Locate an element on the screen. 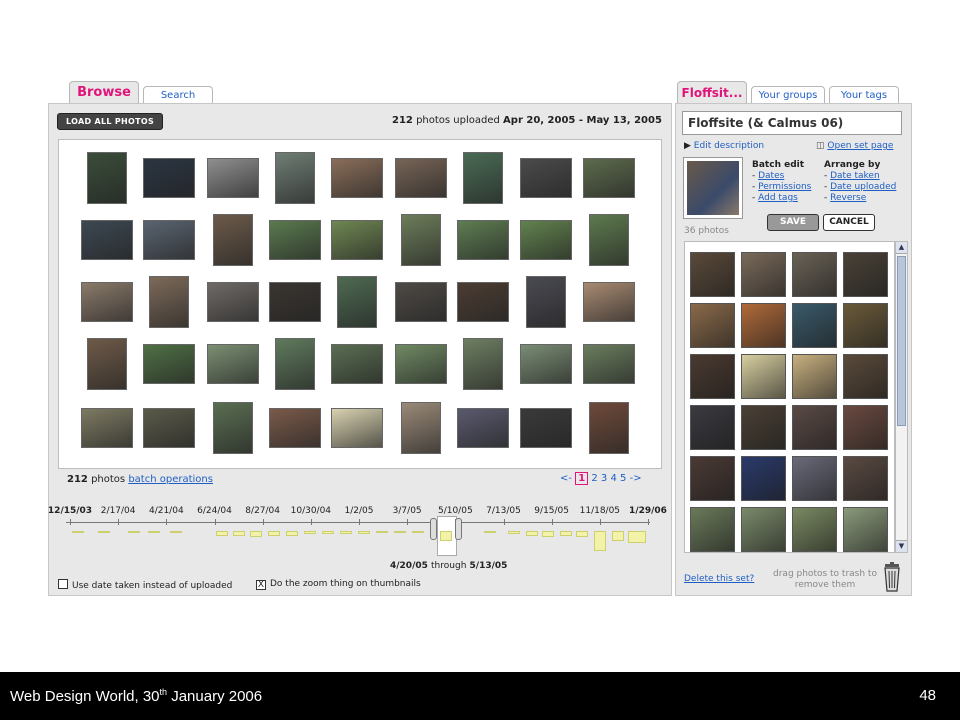 This screenshot has height=720, width=960. tab-browse: Browse is located at coordinates (104, 92).